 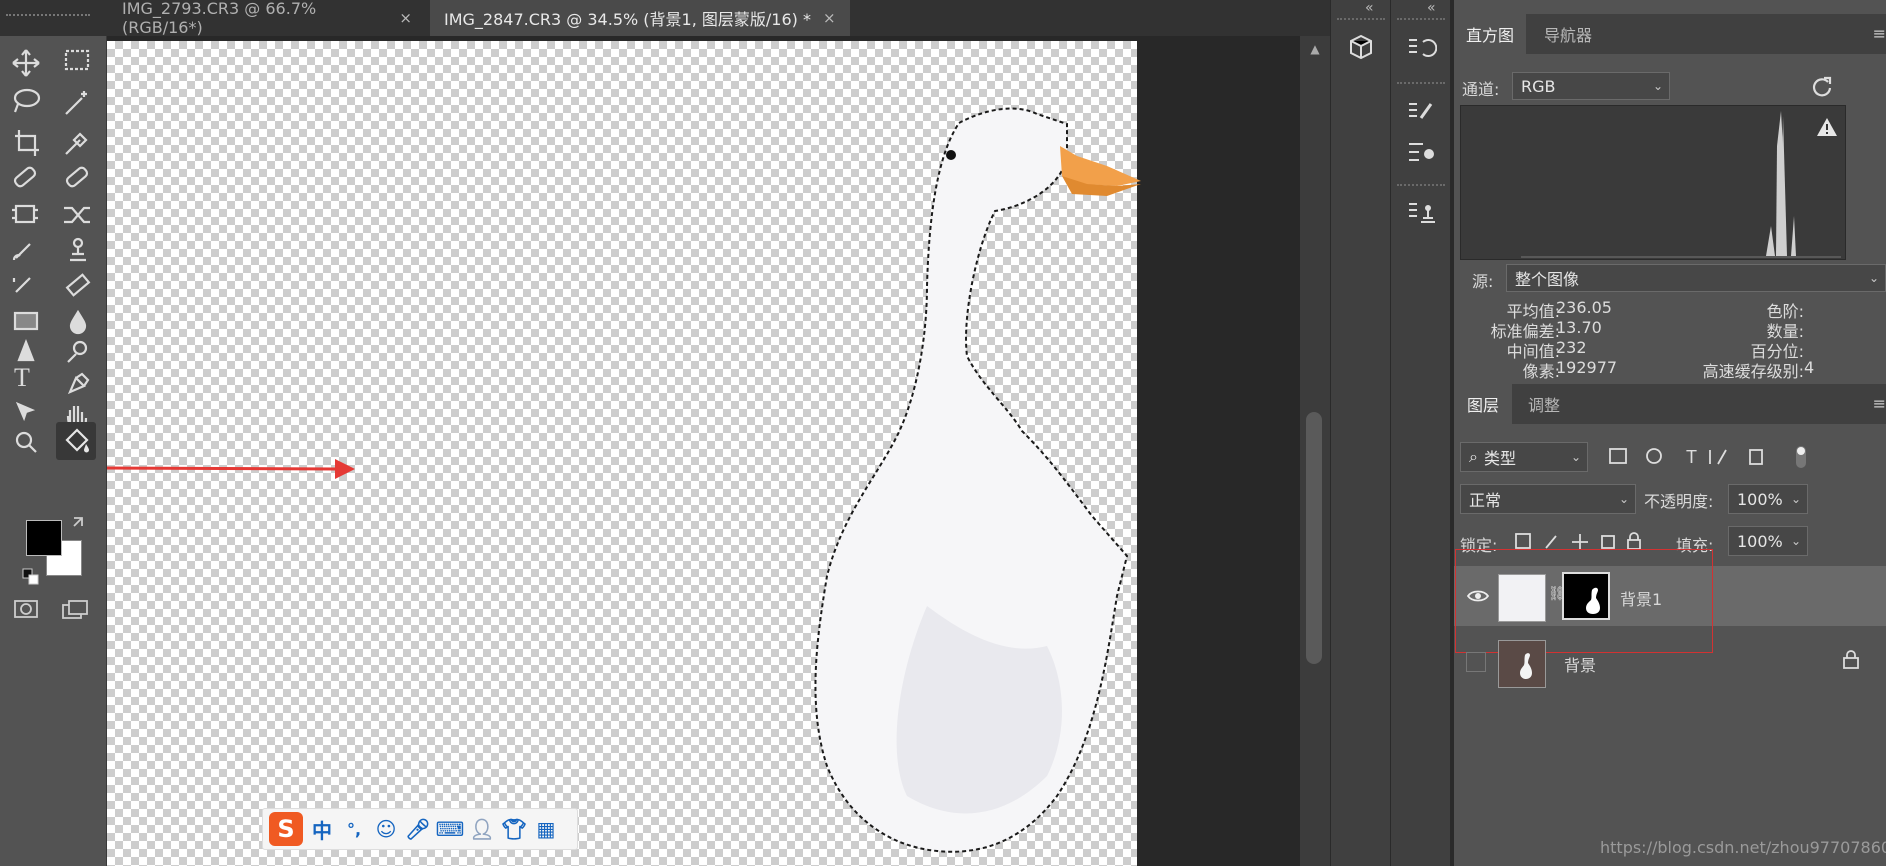 I want to click on ime-punctuation: °,, so click(x=354, y=829).